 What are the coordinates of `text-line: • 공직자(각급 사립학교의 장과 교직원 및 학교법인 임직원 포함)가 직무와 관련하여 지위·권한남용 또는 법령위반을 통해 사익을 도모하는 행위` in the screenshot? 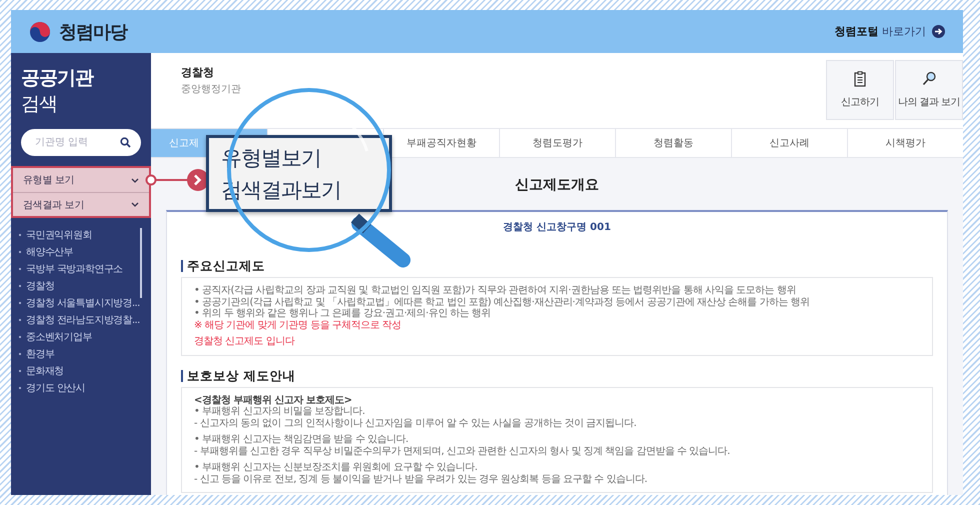 It's located at (495, 290).